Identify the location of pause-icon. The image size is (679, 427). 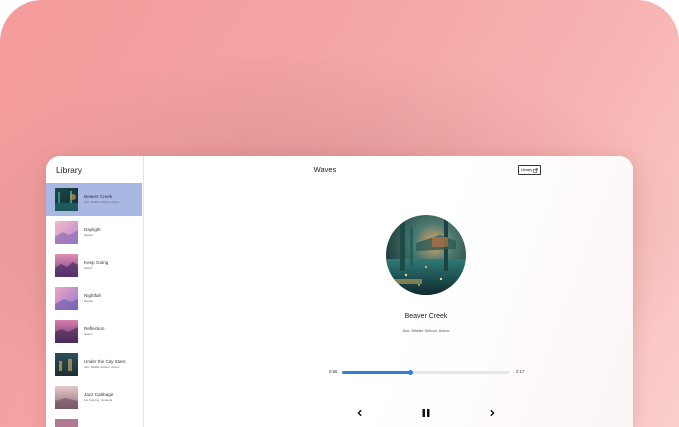
(426, 413).